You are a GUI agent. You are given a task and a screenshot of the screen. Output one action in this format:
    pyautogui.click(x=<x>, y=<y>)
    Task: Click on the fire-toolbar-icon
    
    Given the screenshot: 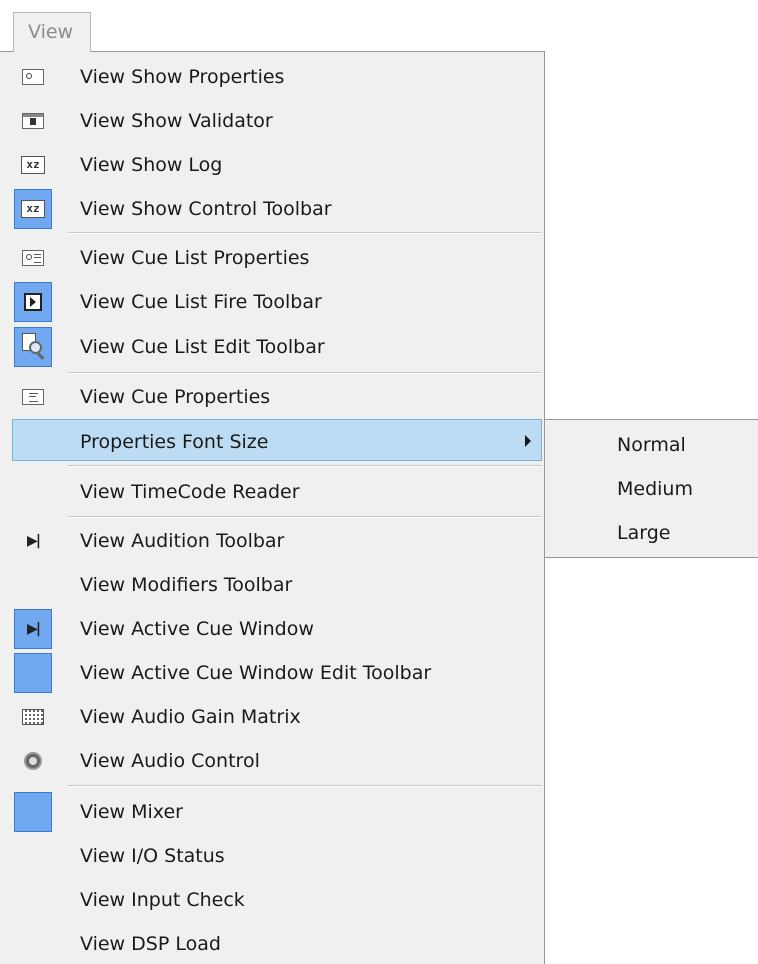 What is the action you would take?
    pyautogui.click(x=33, y=302)
    